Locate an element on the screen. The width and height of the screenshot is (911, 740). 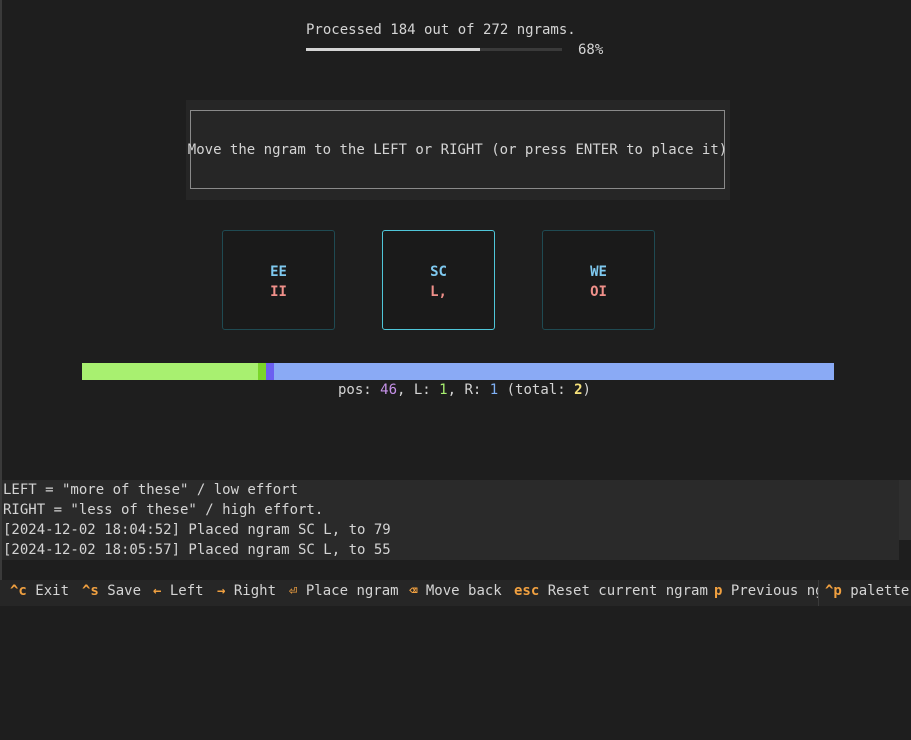
footer-move-back-binding: ⌫ Move back is located at coordinates (455, 591).